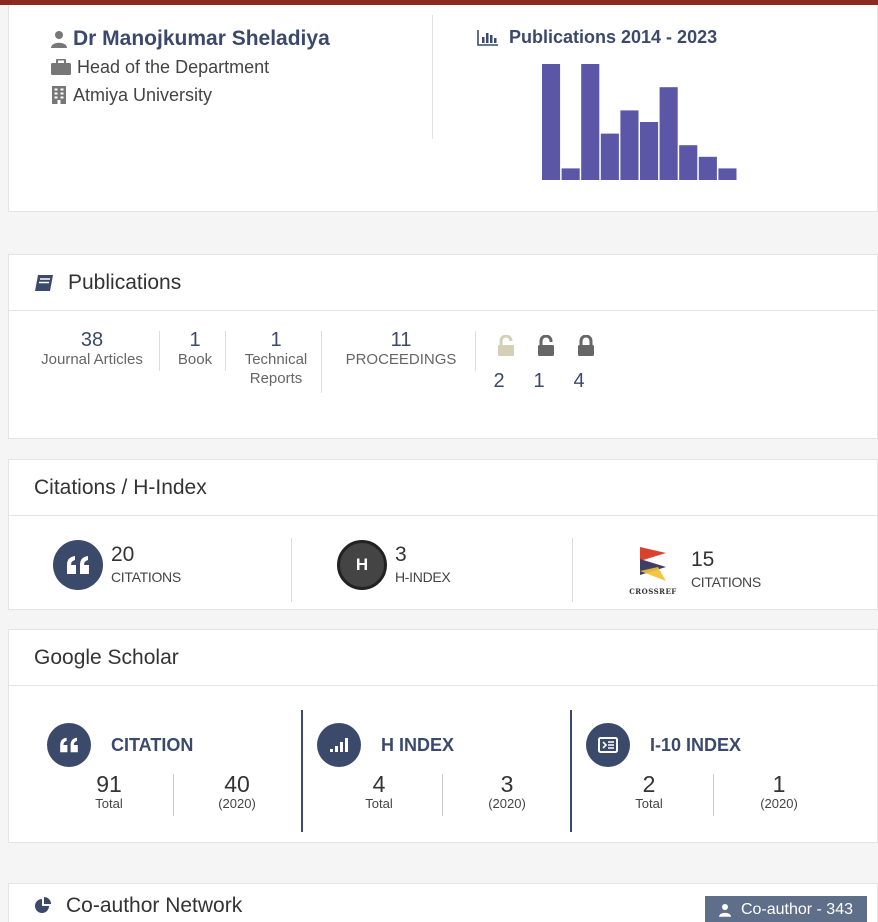 The width and height of the screenshot is (878, 922). What do you see at coordinates (608, 745) in the screenshot?
I see `list-icon` at bounding box center [608, 745].